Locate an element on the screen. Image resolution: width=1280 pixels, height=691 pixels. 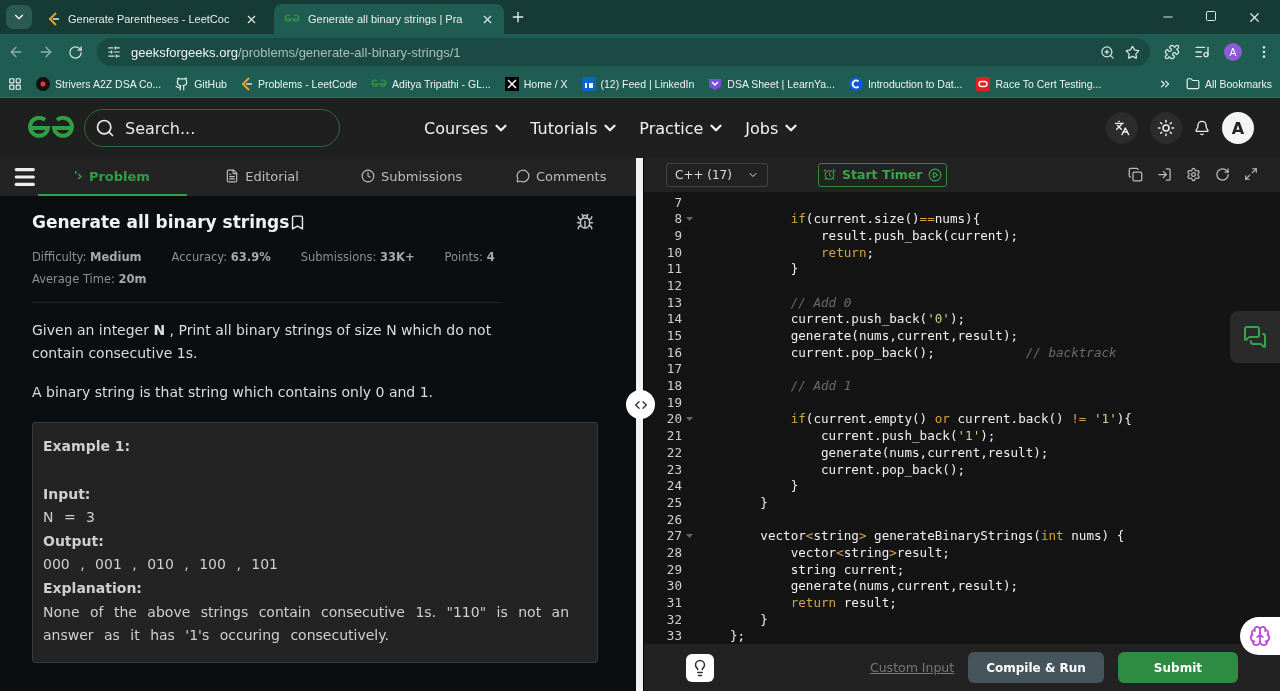
bookmark-link: (12) Feed | LinkedIn is located at coordinates (647, 83).